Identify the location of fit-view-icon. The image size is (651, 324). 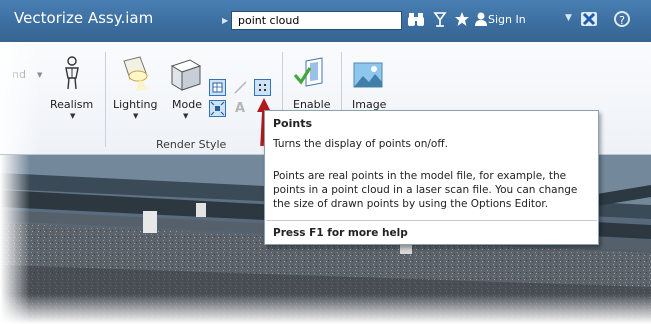
(217, 108).